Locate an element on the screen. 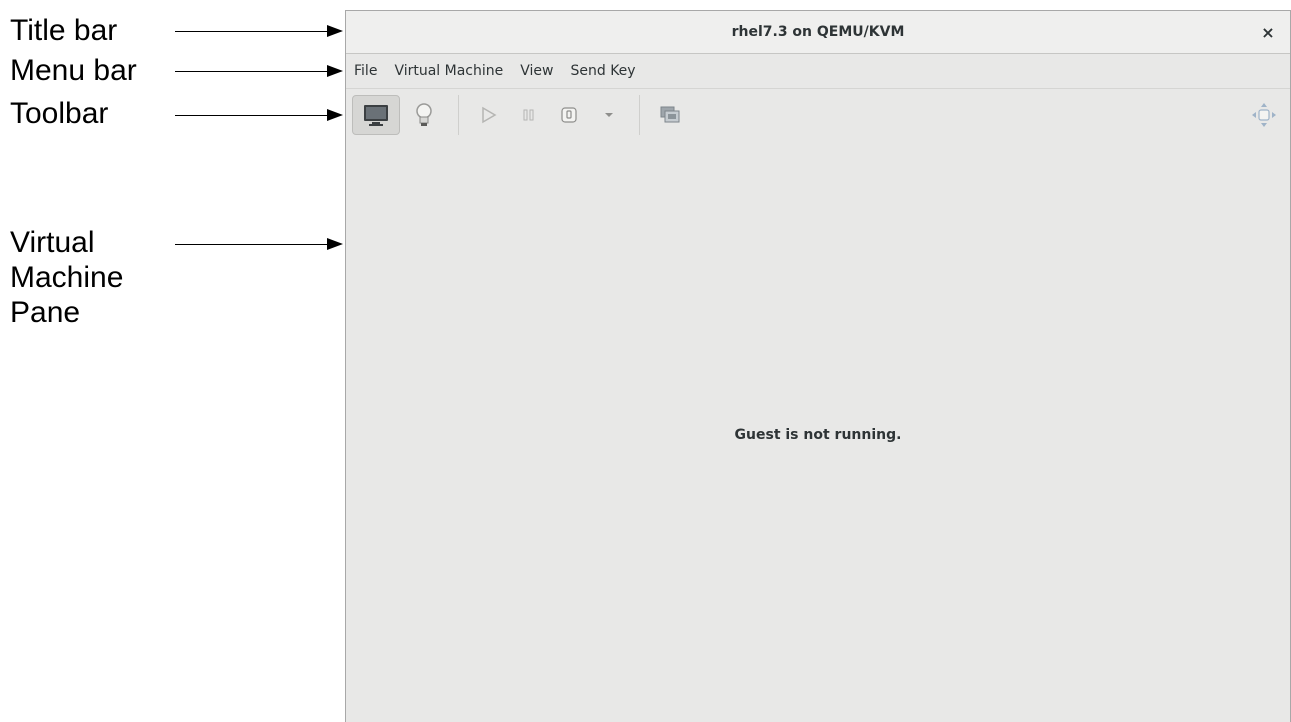 The image size is (1291, 722). dropdown-arrow-icon is located at coordinates (609, 115).